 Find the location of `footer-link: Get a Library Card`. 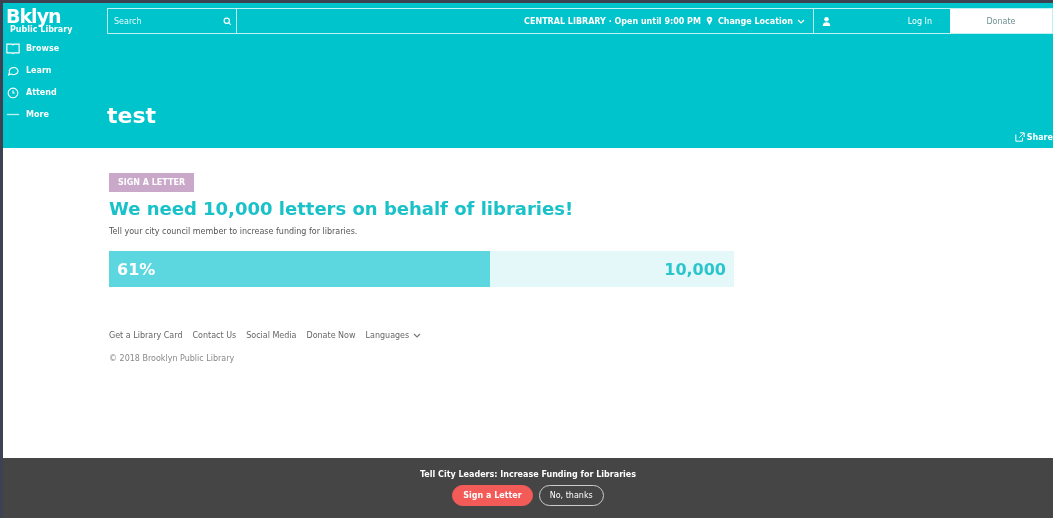

footer-link: Get a Library Card is located at coordinates (146, 335).